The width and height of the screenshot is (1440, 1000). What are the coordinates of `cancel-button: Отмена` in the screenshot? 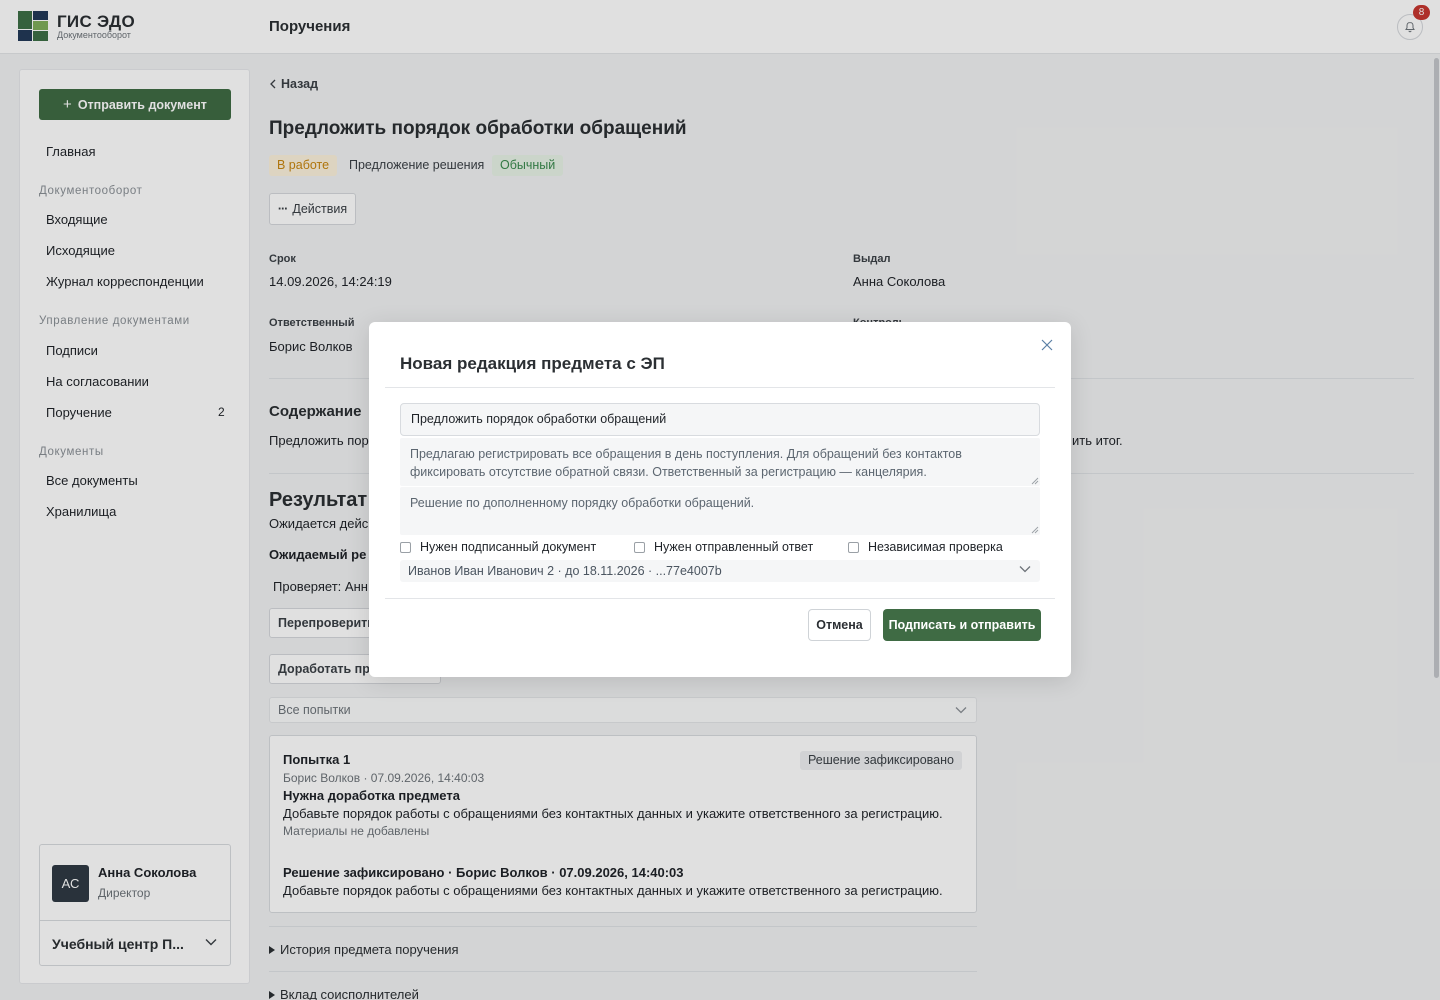 It's located at (839, 625).